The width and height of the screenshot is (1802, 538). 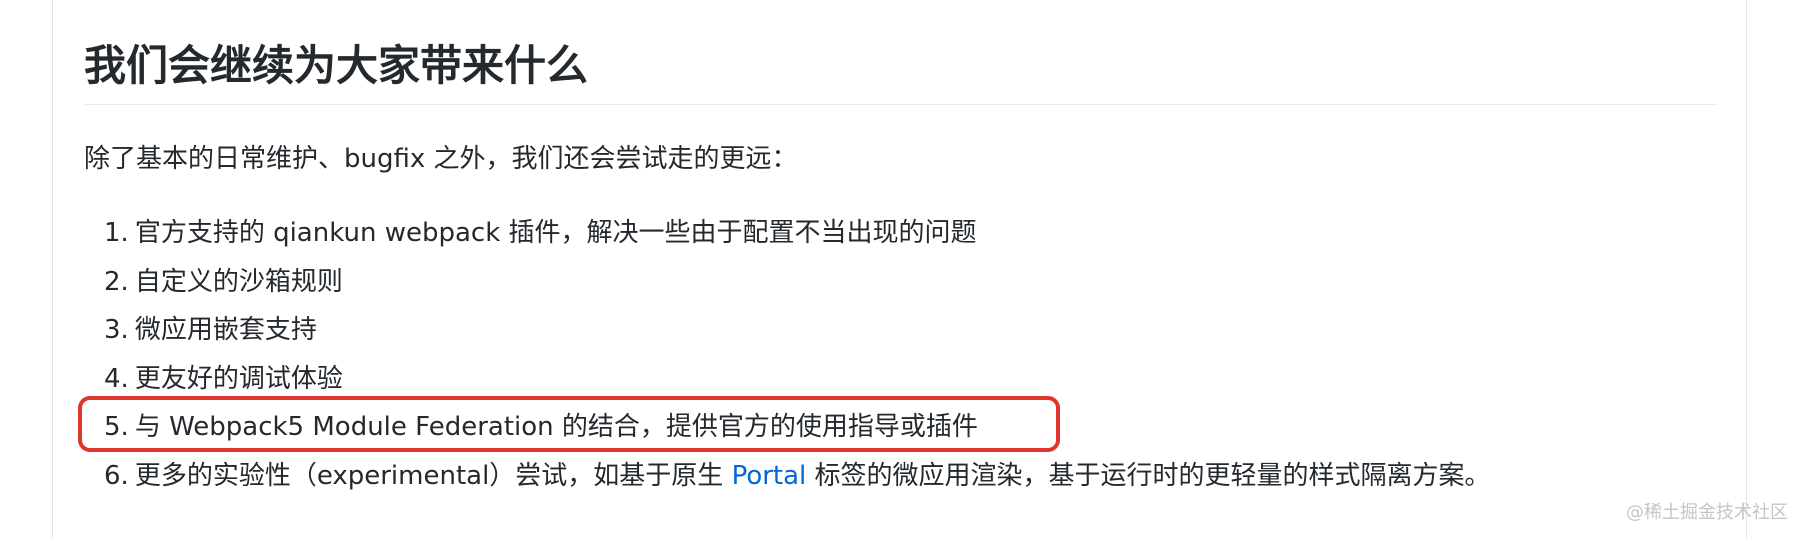 I want to click on content-border-left, so click(x=52, y=269).